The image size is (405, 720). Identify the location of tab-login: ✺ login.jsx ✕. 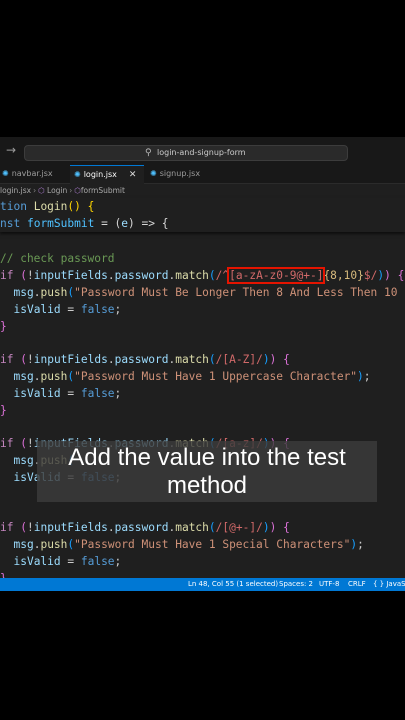
(107, 174).